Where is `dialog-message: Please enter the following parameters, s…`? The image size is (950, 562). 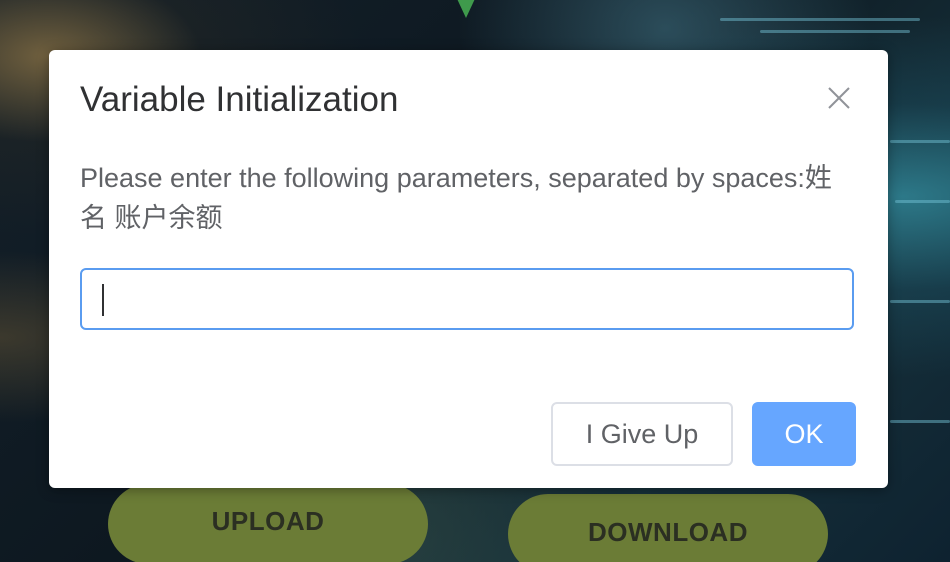 dialog-message: Please enter the following parameters, s… is located at coordinates (456, 198).